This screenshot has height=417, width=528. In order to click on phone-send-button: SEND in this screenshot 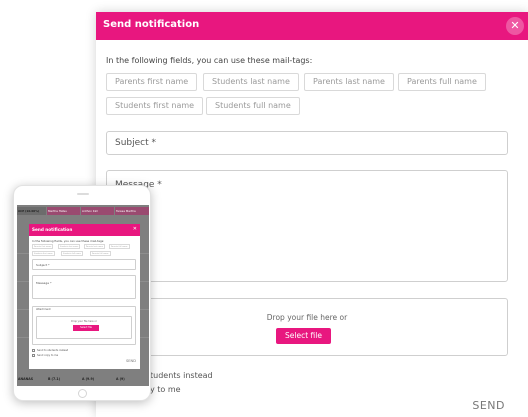, I will do `click(130, 361)`.